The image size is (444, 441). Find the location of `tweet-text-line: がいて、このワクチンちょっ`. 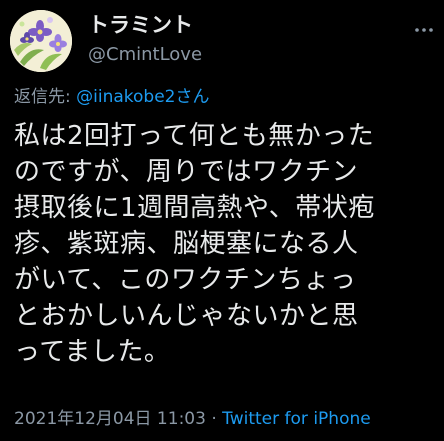

tweet-text-line: がいて、このワクチンちょっ is located at coordinates (185, 280).